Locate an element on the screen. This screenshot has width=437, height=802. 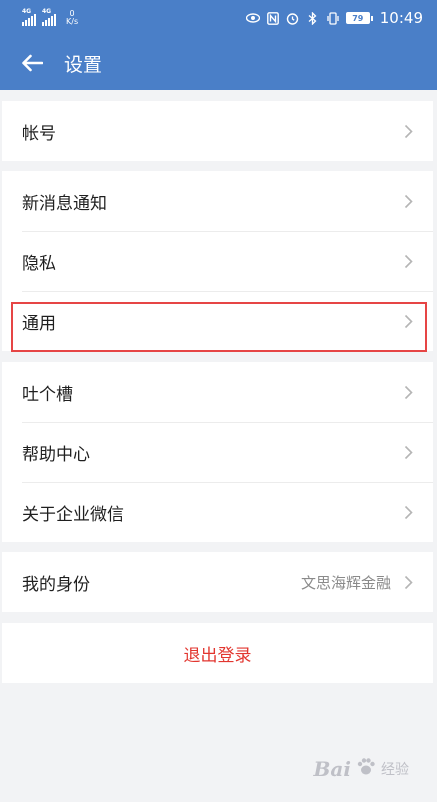
watermark: Bai 经验 is located at coordinates (361, 769).